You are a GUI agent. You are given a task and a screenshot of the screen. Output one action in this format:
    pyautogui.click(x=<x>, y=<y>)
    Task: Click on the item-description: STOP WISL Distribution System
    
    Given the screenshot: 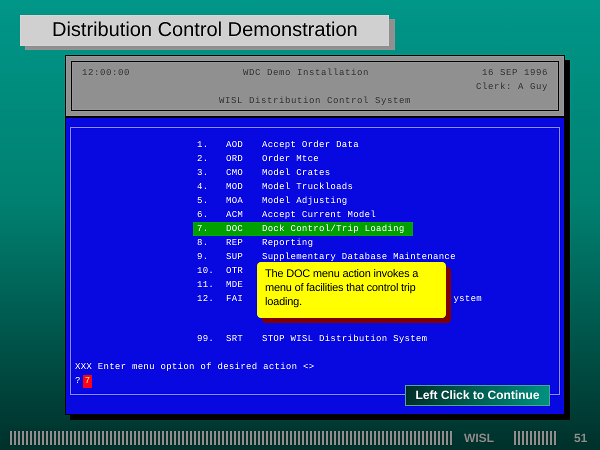 What is the action you would take?
    pyautogui.click(x=345, y=339)
    